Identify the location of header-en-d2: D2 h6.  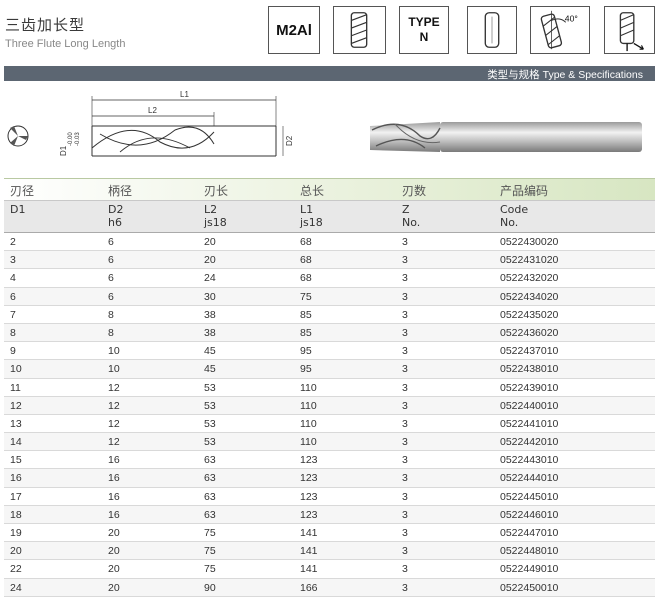
(115, 216).